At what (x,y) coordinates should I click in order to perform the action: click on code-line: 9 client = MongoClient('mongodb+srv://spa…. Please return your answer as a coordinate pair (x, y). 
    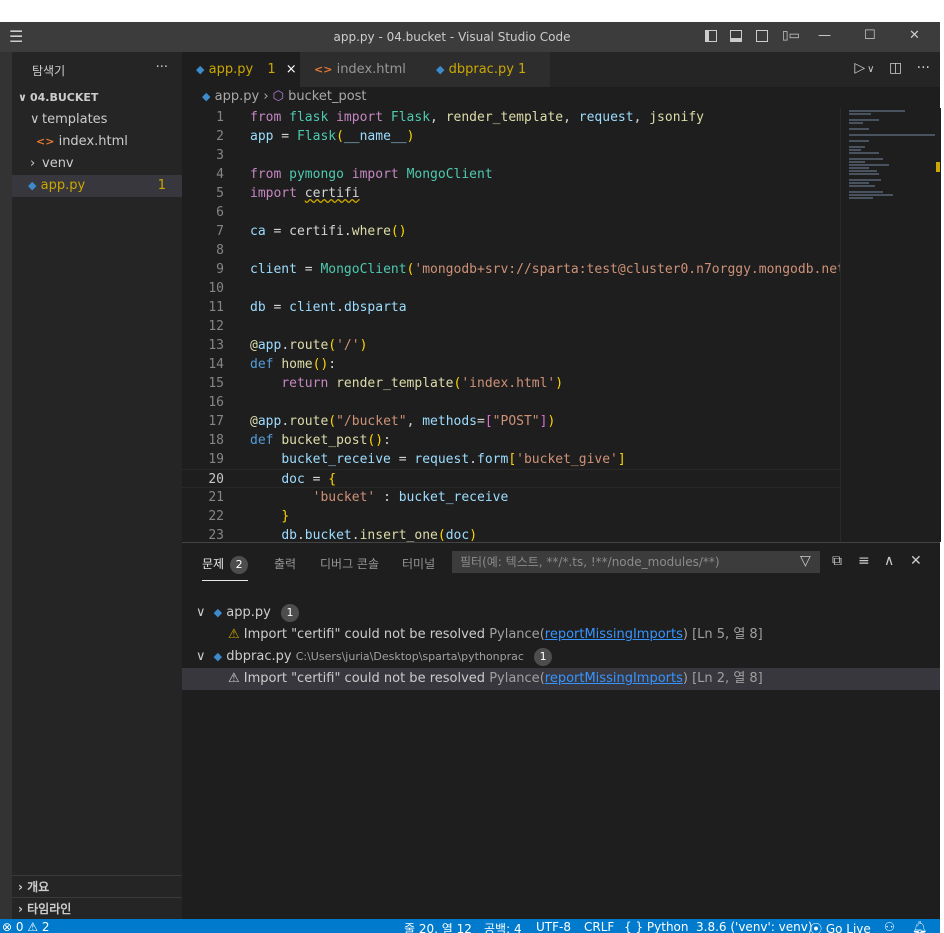
    Looking at the image, I should click on (528, 269).